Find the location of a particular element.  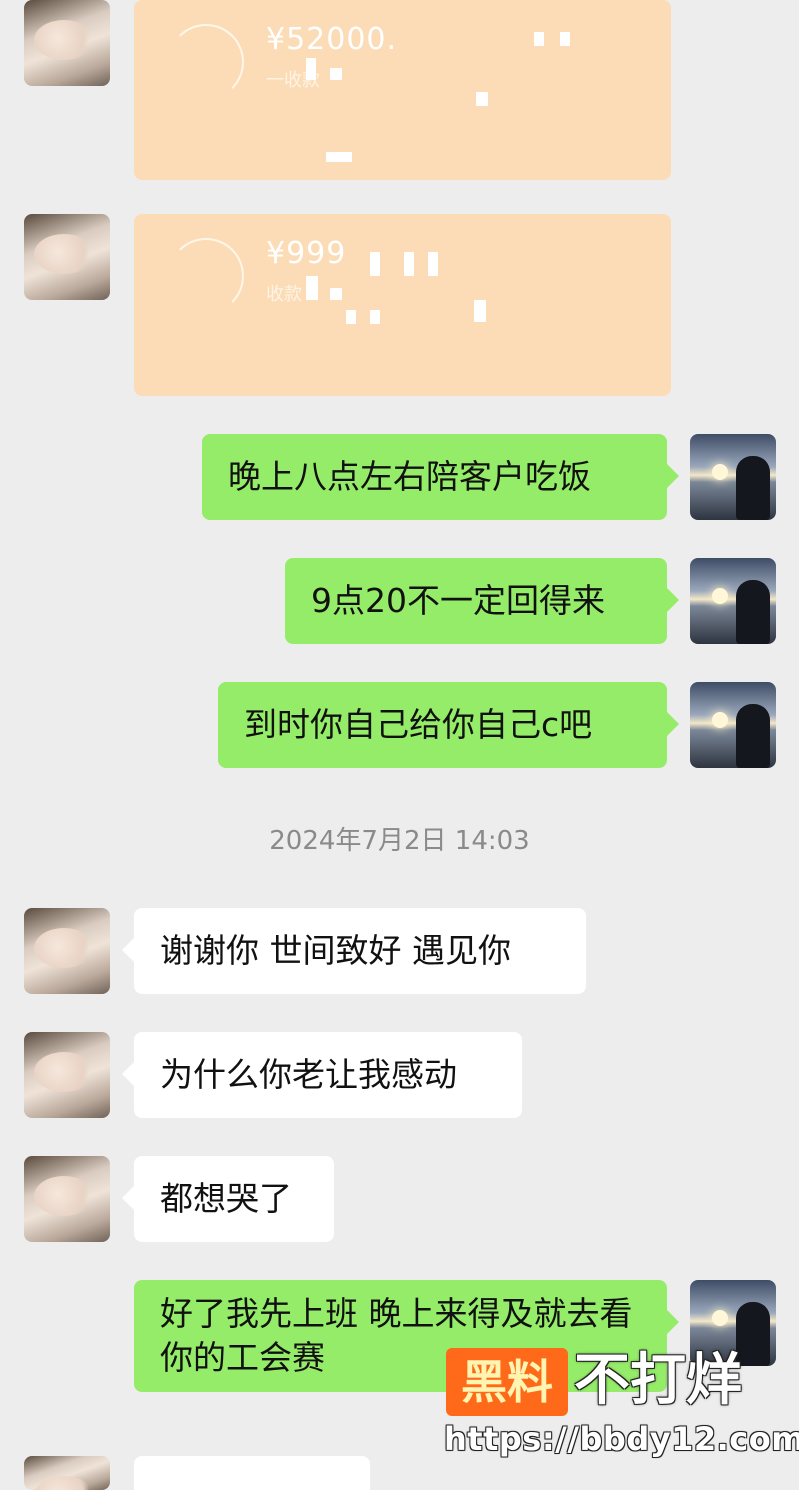

chat-timestamp: 2024年7月2日 14:03 is located at coordinates (399, 841).